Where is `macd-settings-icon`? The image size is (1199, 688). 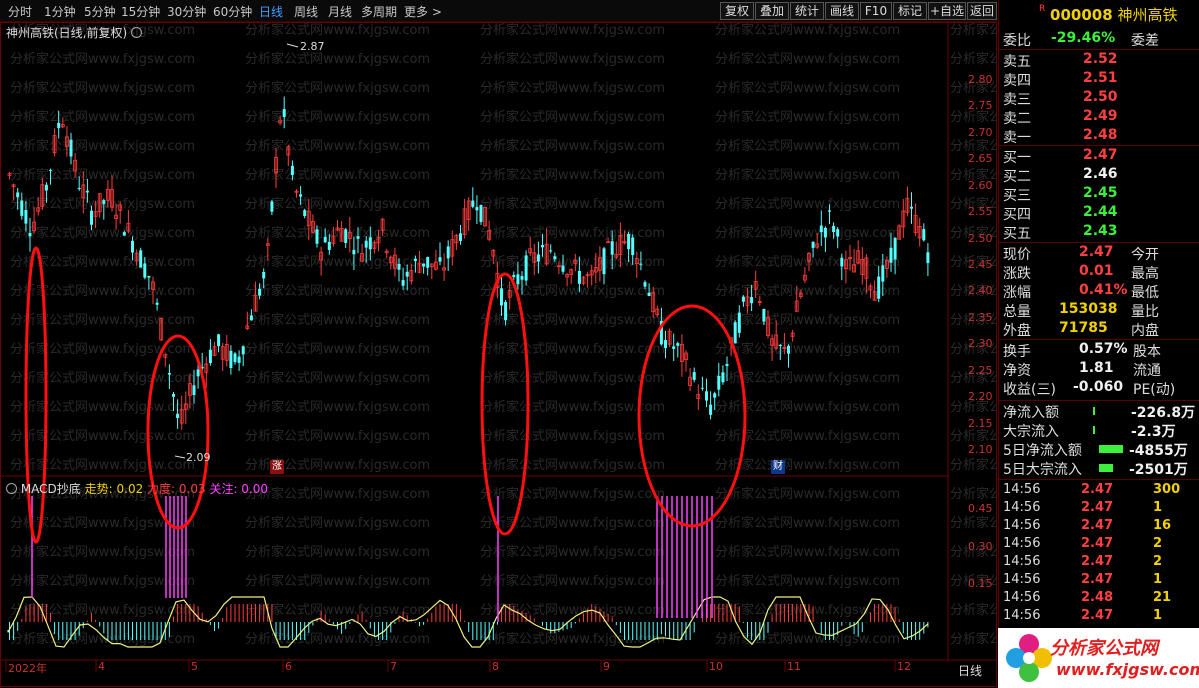
macd-settings-icon is located at coordinates (11, 488).